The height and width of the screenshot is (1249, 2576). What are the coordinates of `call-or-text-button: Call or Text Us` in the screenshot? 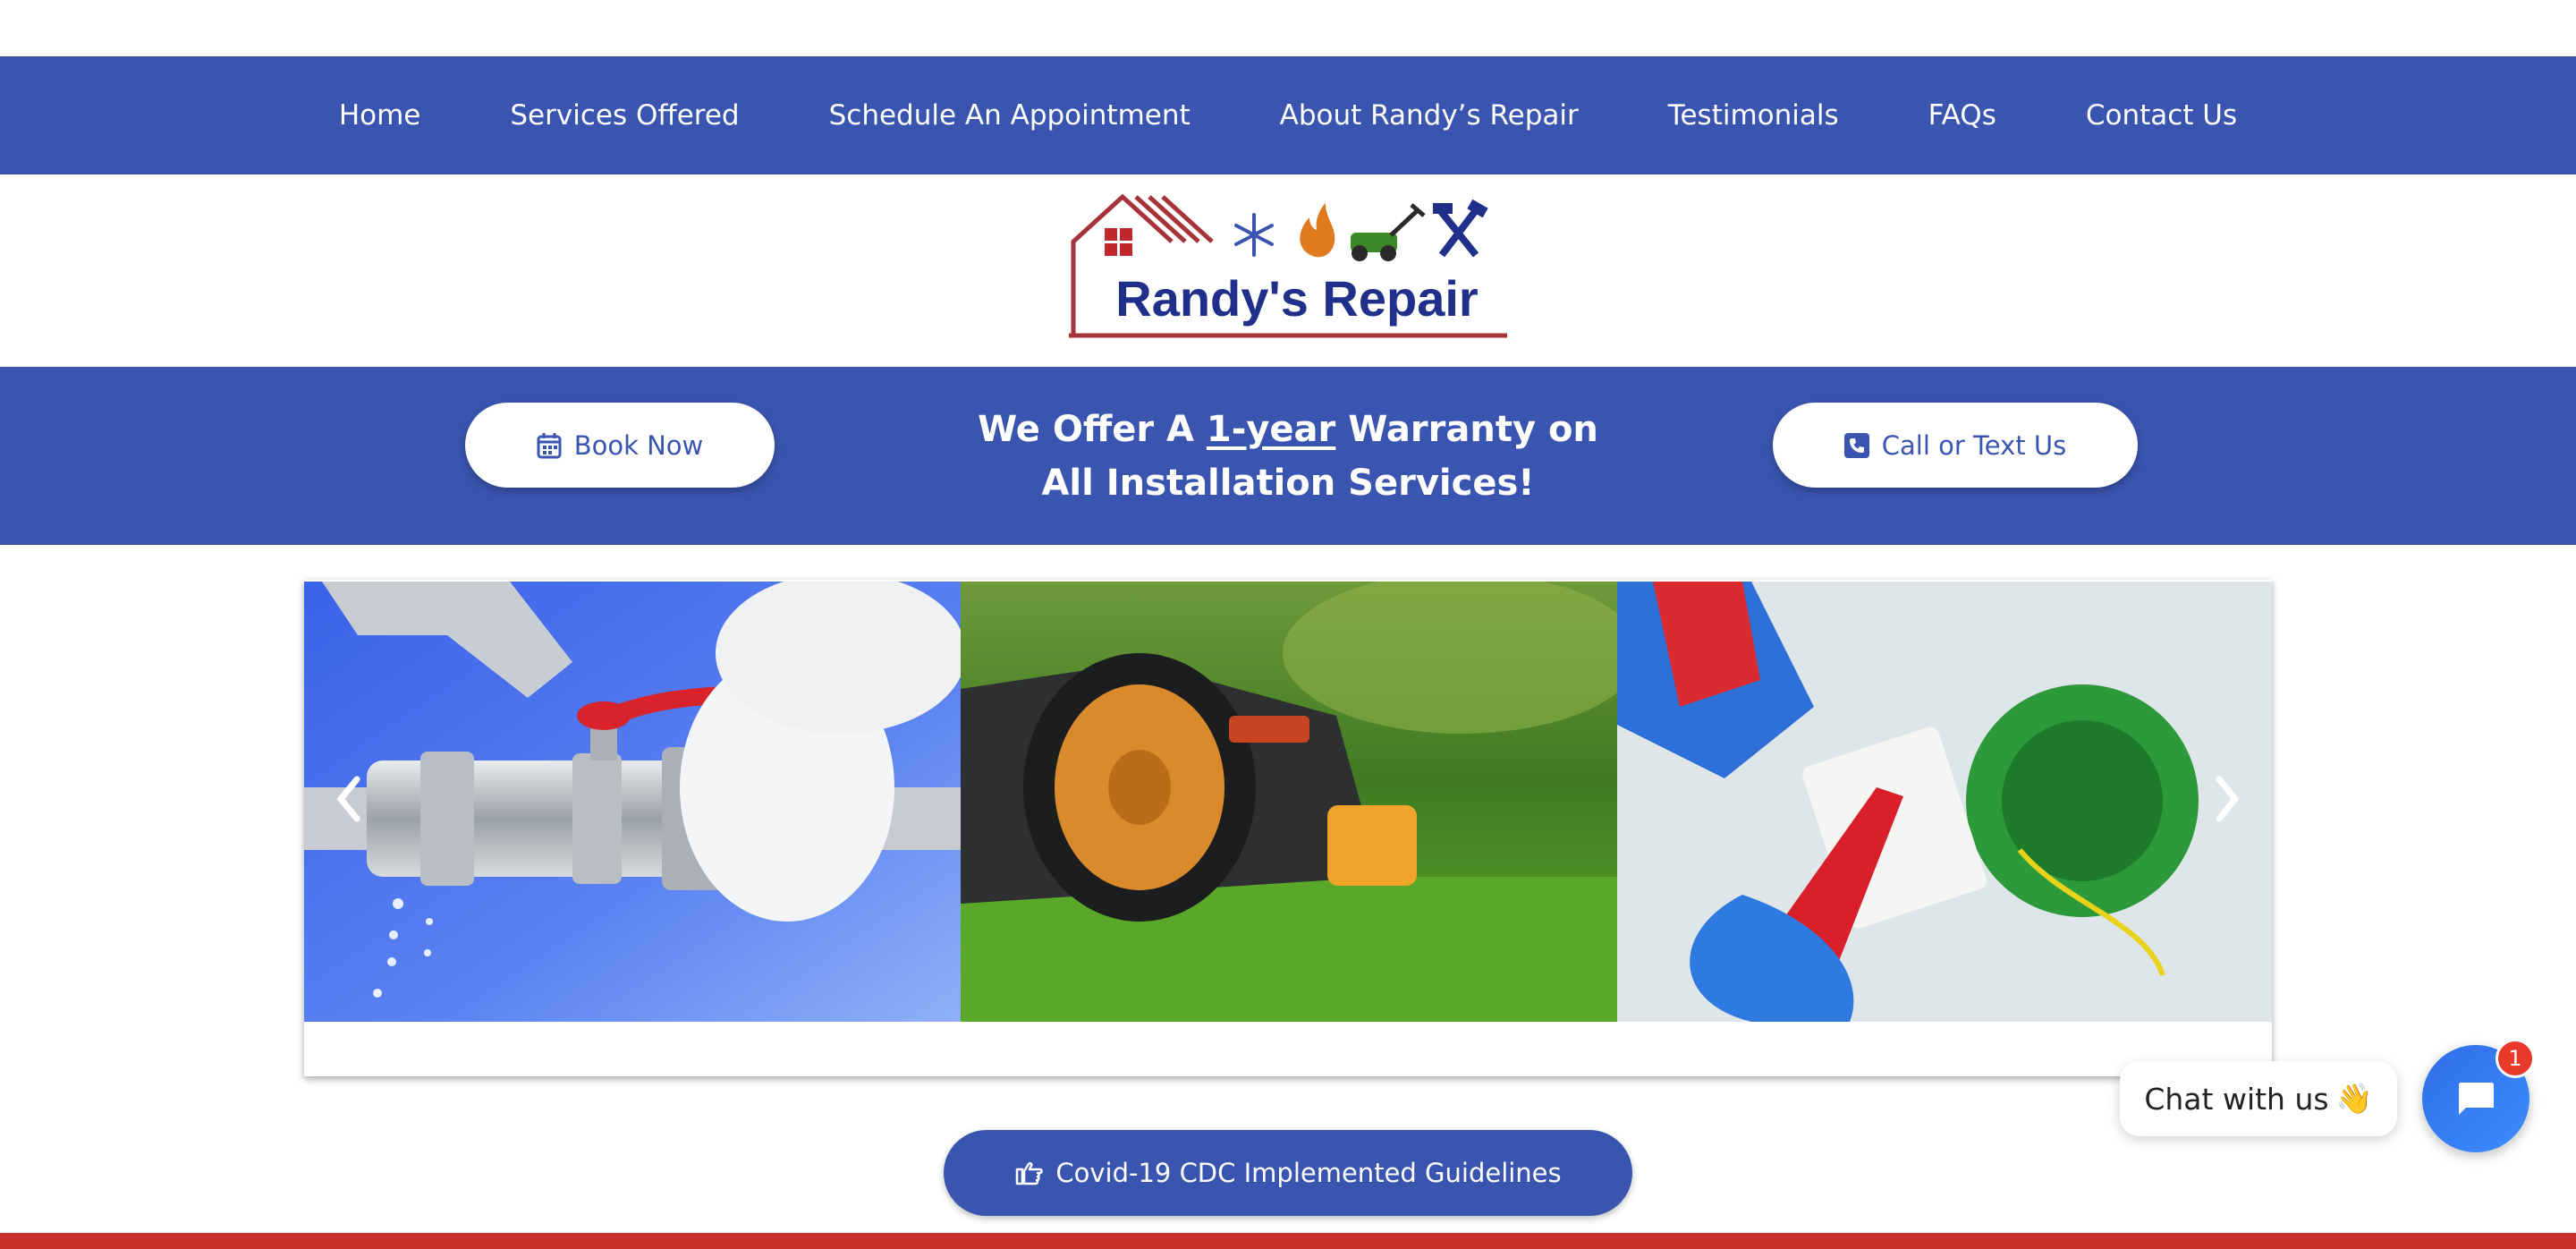 It's located at (1955, 445).